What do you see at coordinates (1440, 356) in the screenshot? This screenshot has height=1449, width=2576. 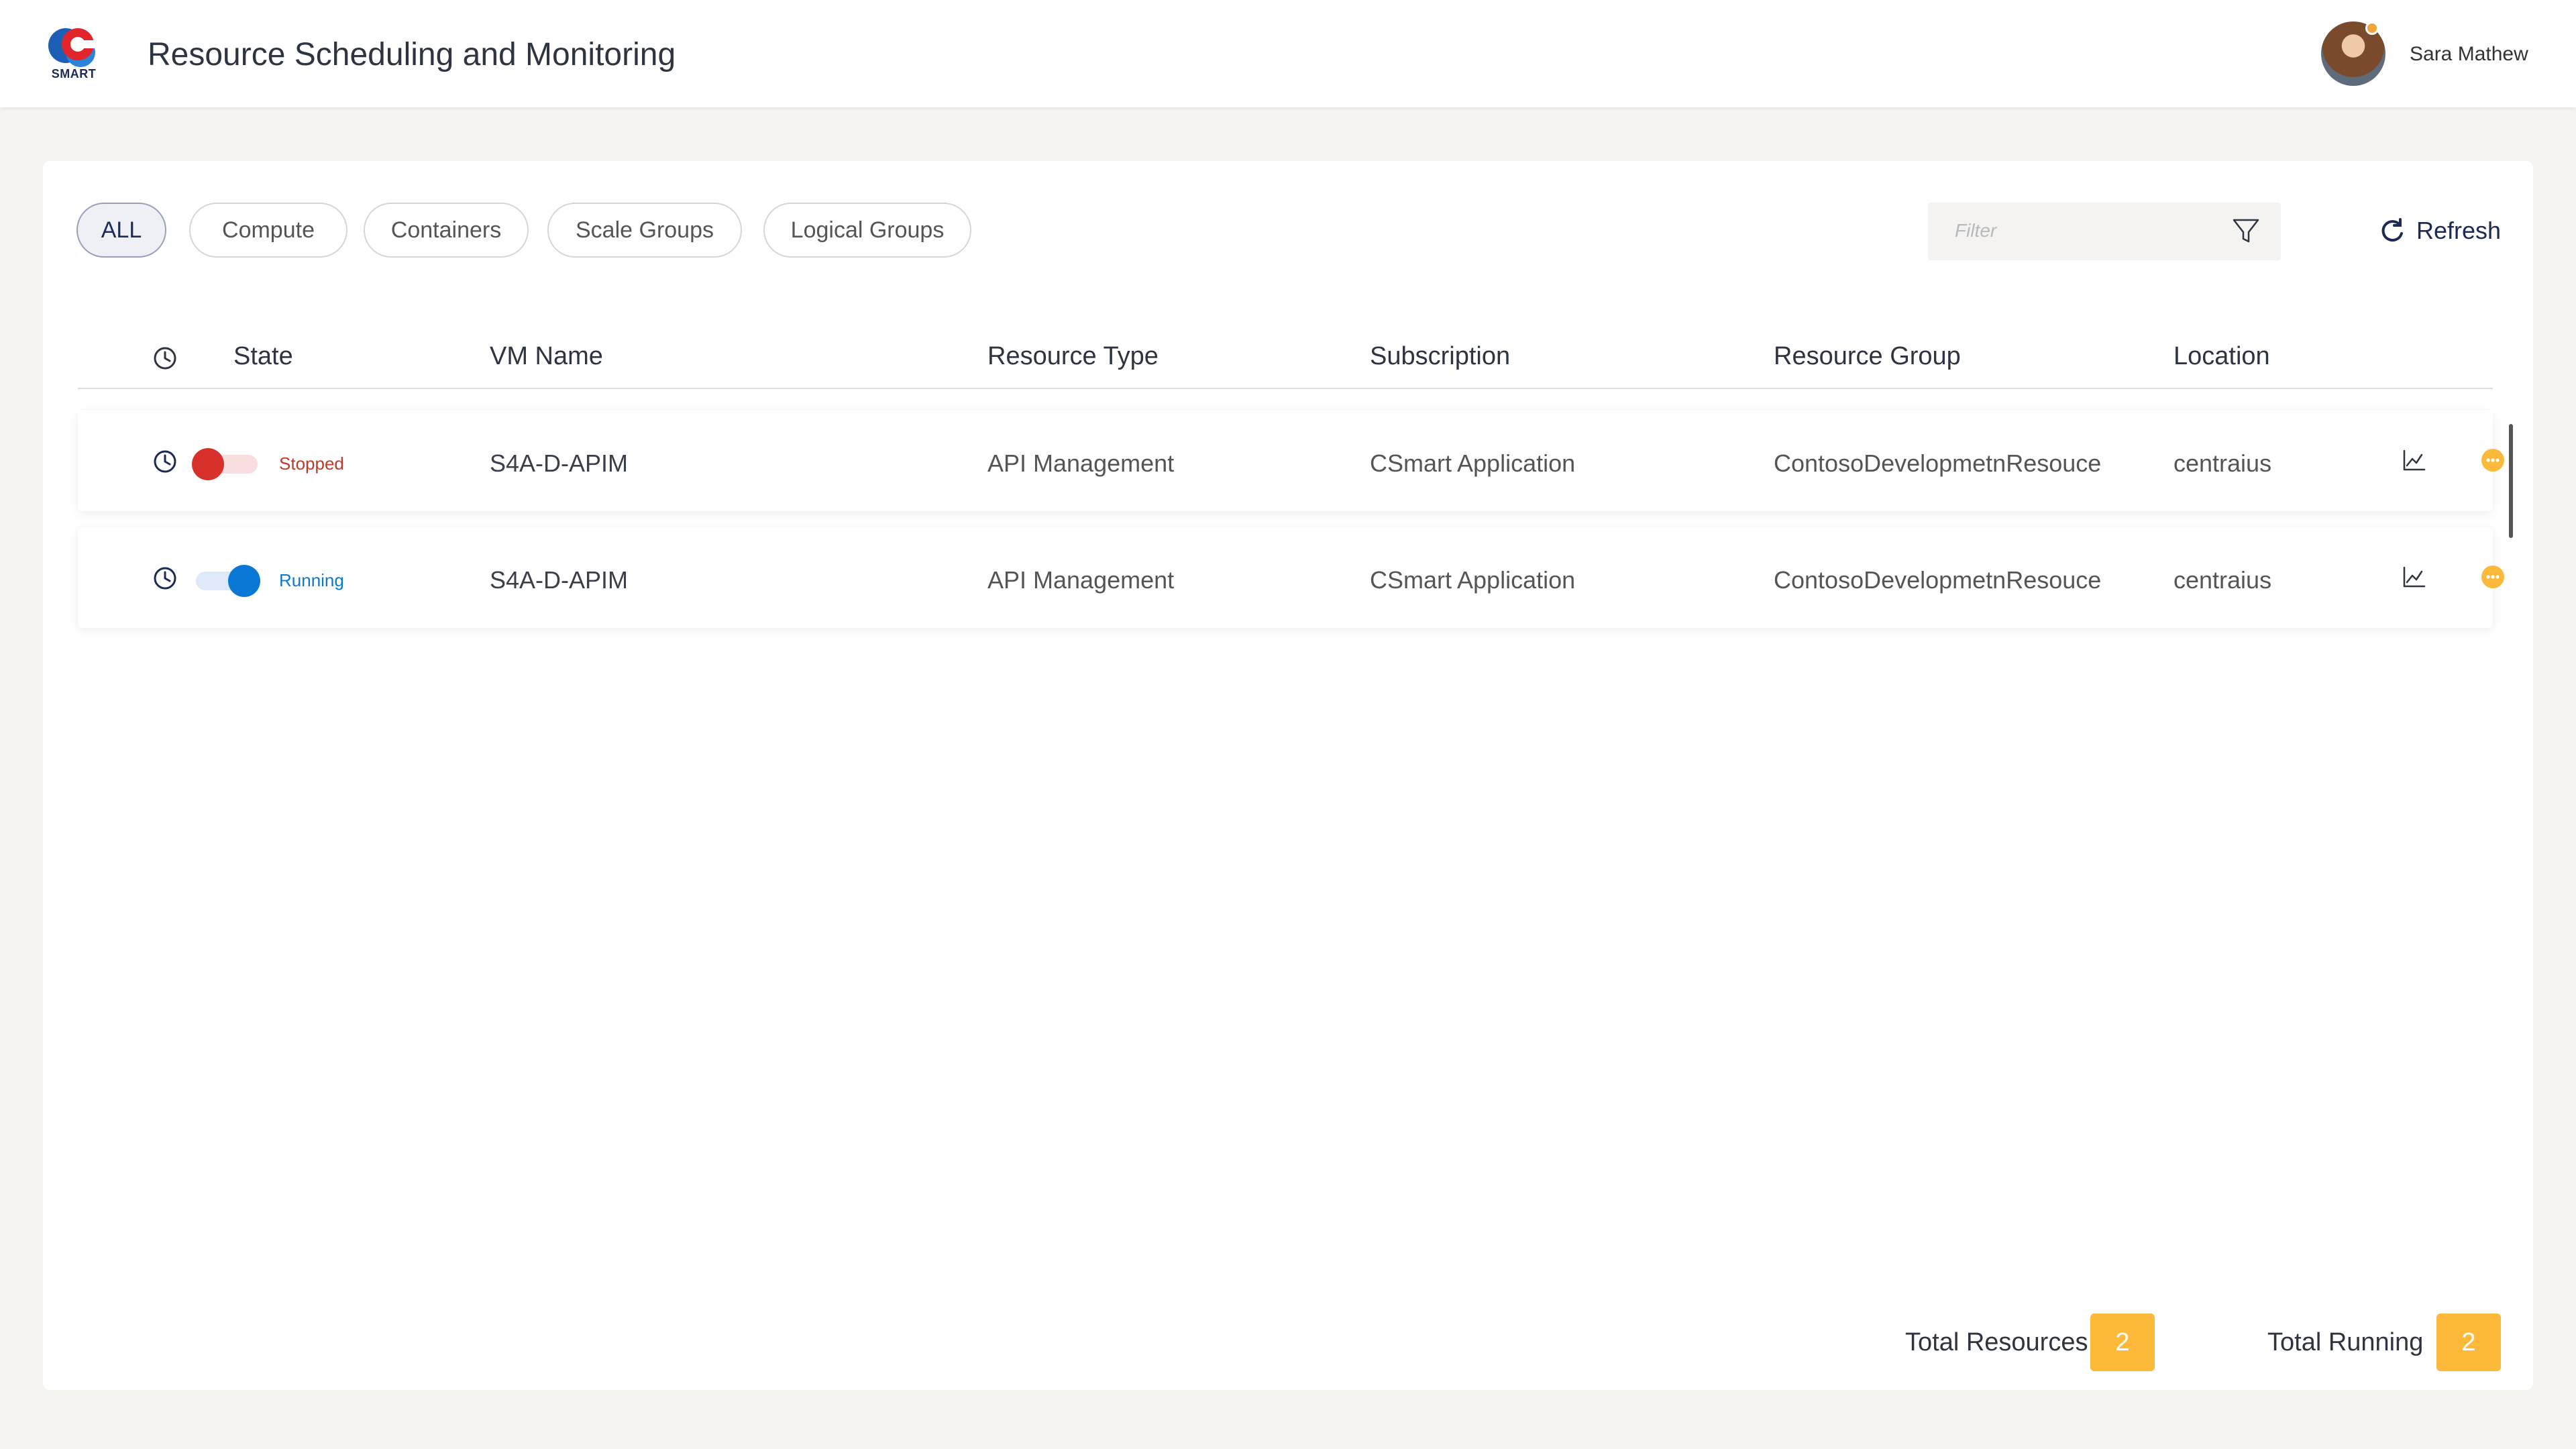 I see `header-subscription: Subscription` at bounding box center [1440, 356].